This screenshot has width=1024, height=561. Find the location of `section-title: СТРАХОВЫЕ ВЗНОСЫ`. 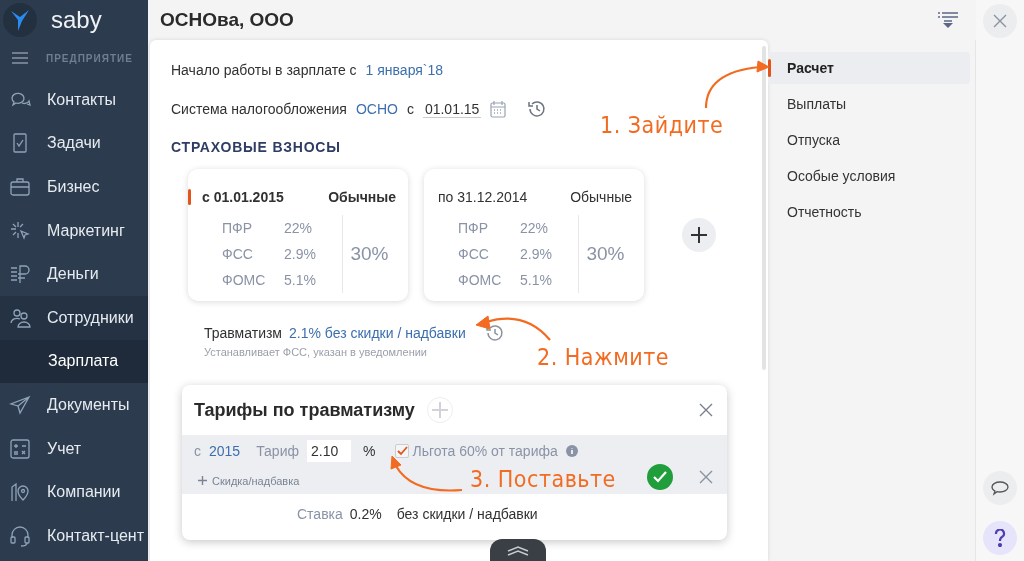

section-title: СТРАХОВЫЕ ВЗНОСЫ is located at coordinates (256, 147).